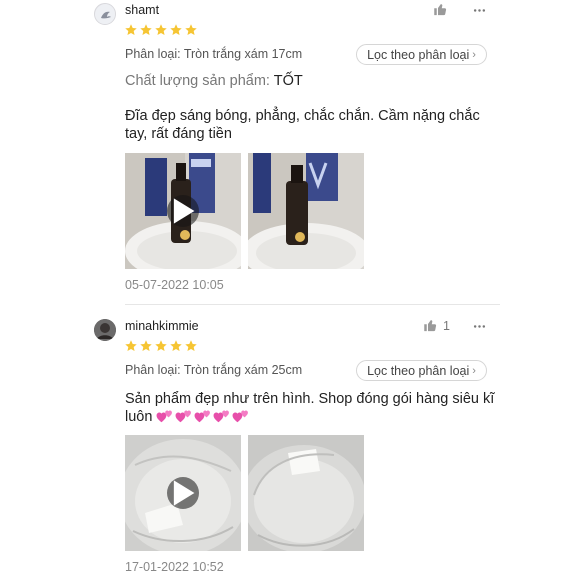  What do you see at coordinates (312, 304) in the screenshot?
I see `divider` at bounding box center [312, 304].